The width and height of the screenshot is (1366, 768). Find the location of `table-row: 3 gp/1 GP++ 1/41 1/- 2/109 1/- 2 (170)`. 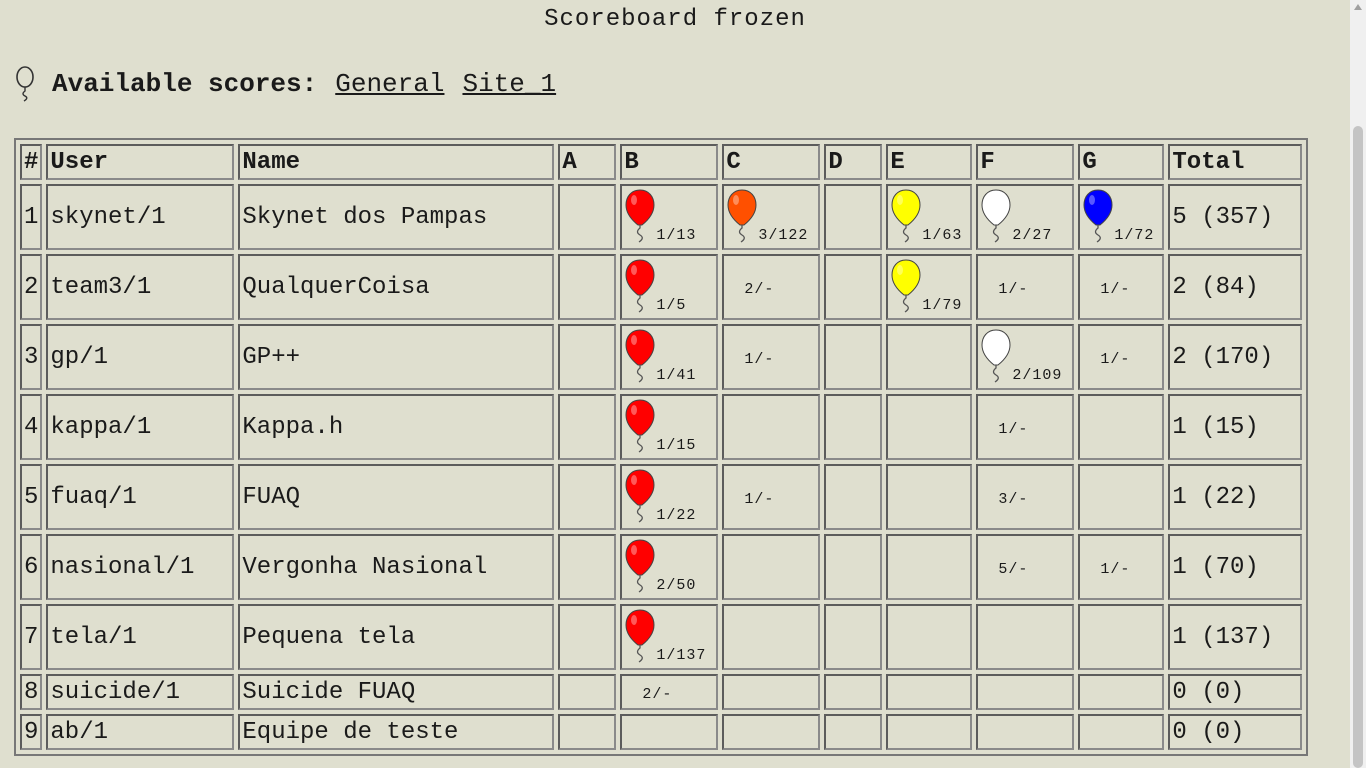

table-row: 3 gp/1 GP++ 1/41 1/- 2/109 1/- 2 (170) is located at coordinates (661, 357).